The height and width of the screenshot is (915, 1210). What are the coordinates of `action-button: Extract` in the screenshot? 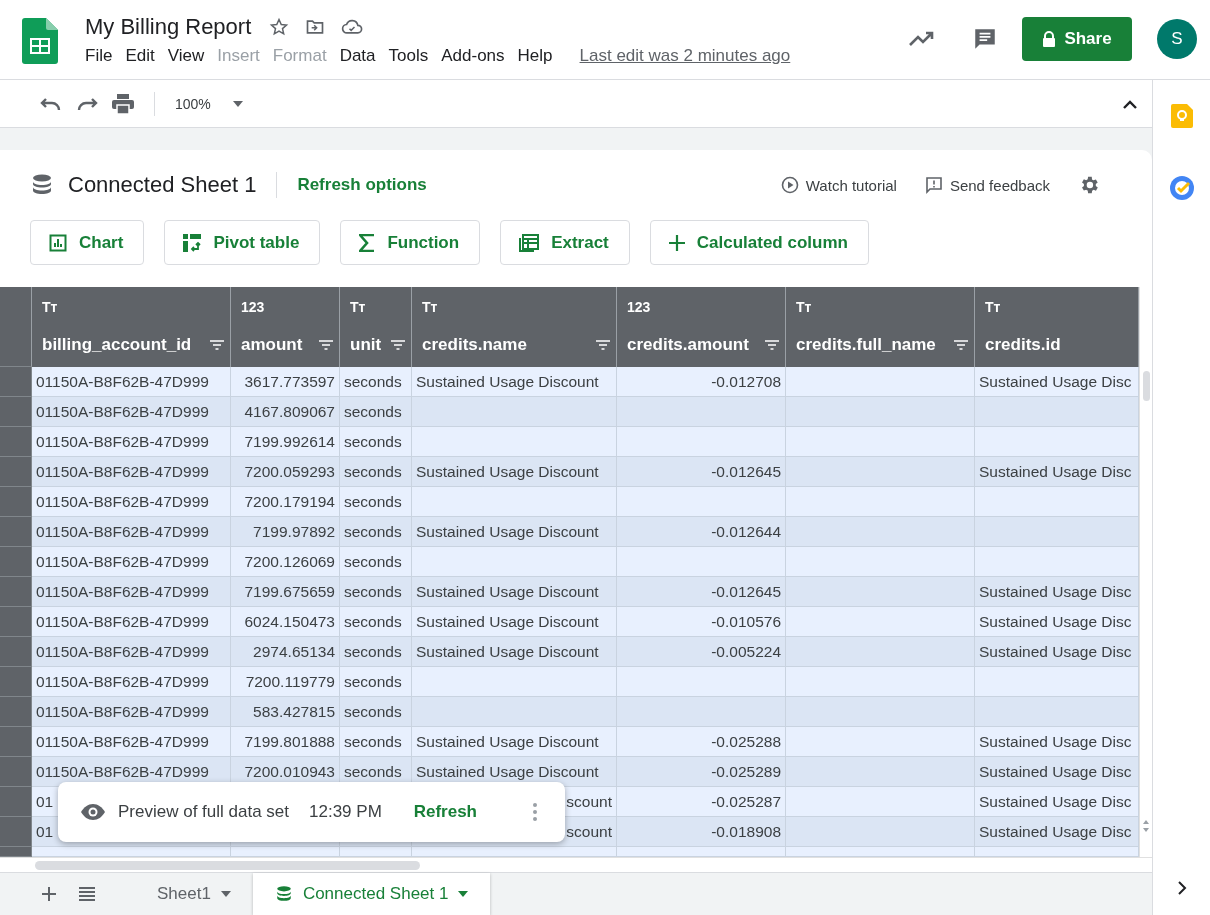 It's located at (565, 242).